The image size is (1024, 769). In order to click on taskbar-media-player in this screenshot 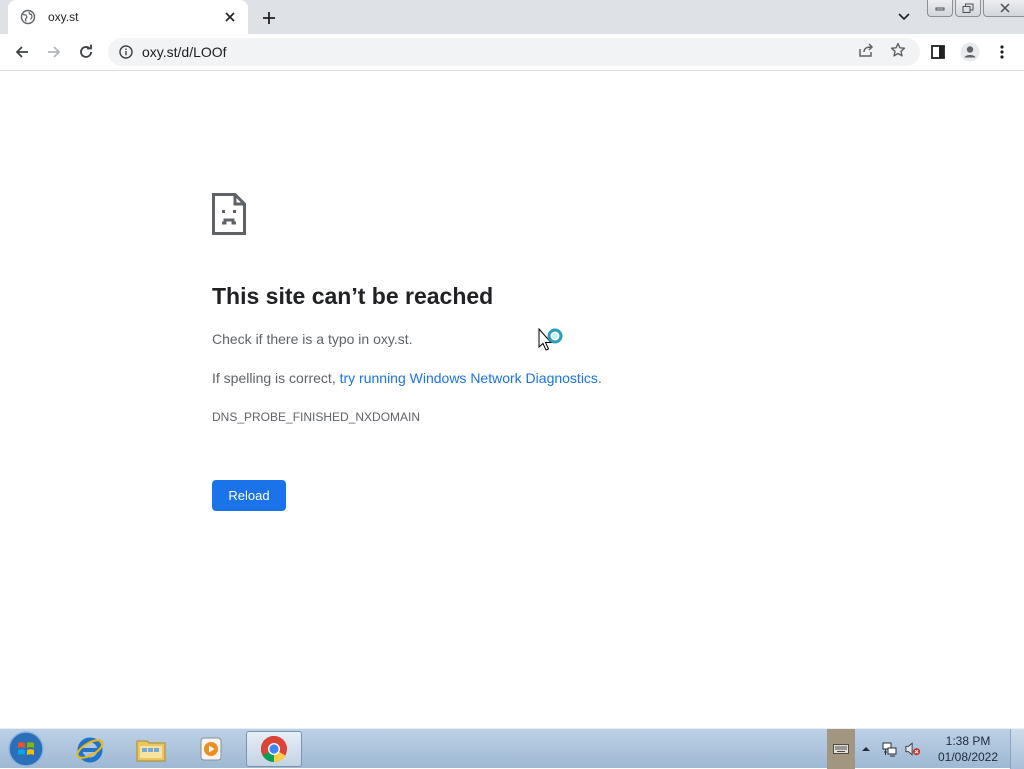, I will do `click(211, 749)`.